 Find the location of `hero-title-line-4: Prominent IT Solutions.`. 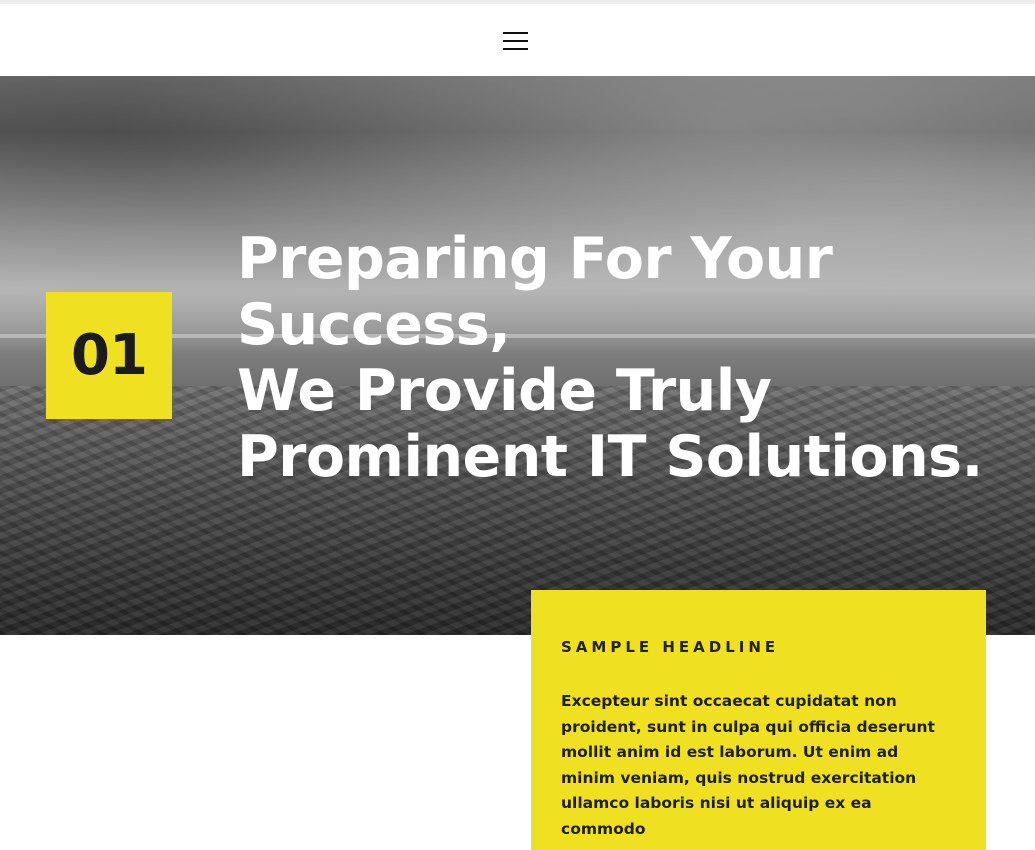

hero-title-line-4: Prominent IT Solutions. is located at coordinates (610, 457).